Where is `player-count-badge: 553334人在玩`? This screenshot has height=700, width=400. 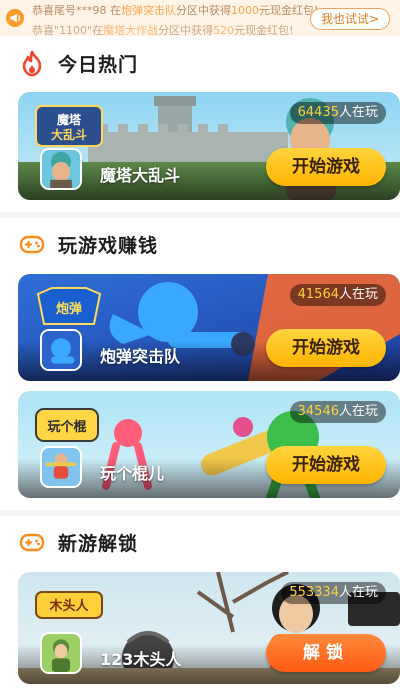 player-count-badge: 553334人在玩 is located at coordinates (333, 593).